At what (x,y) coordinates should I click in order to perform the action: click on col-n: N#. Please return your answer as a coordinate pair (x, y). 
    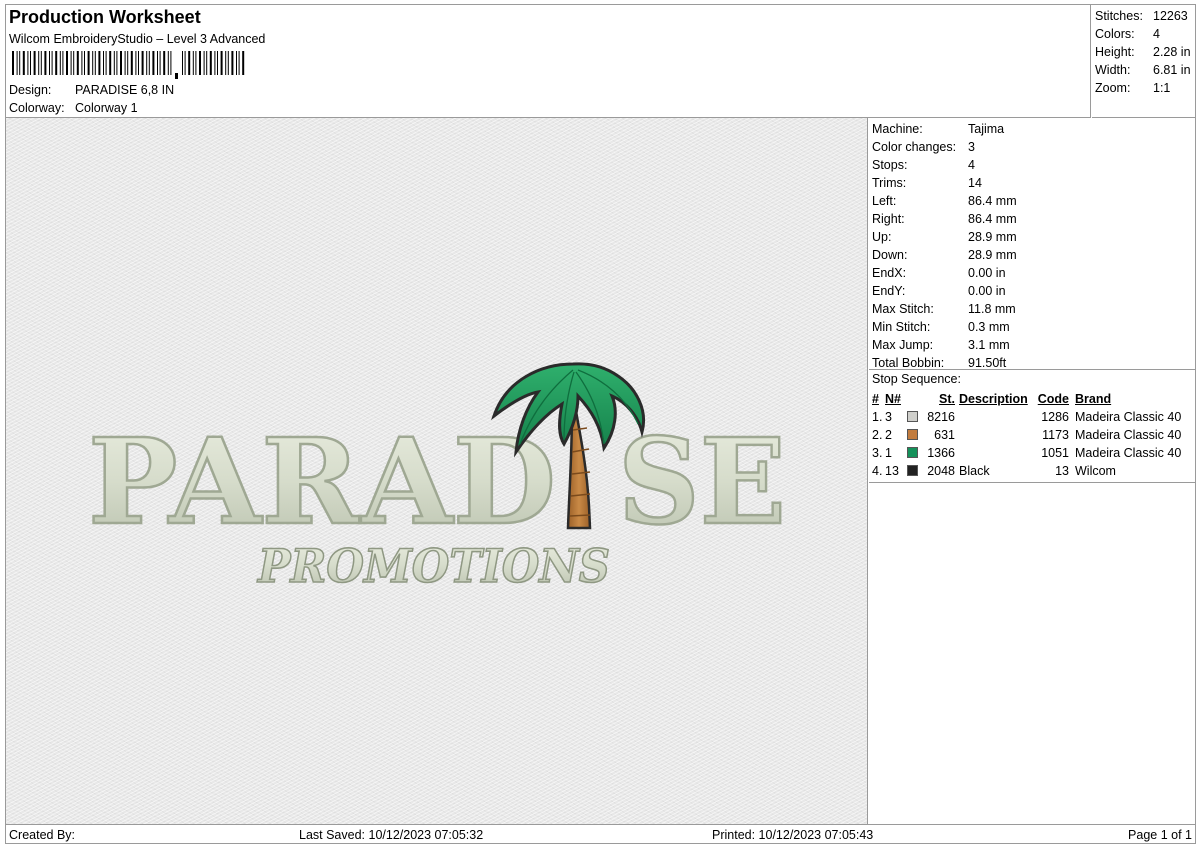
    Looking at the image, I should click on (893, 399).